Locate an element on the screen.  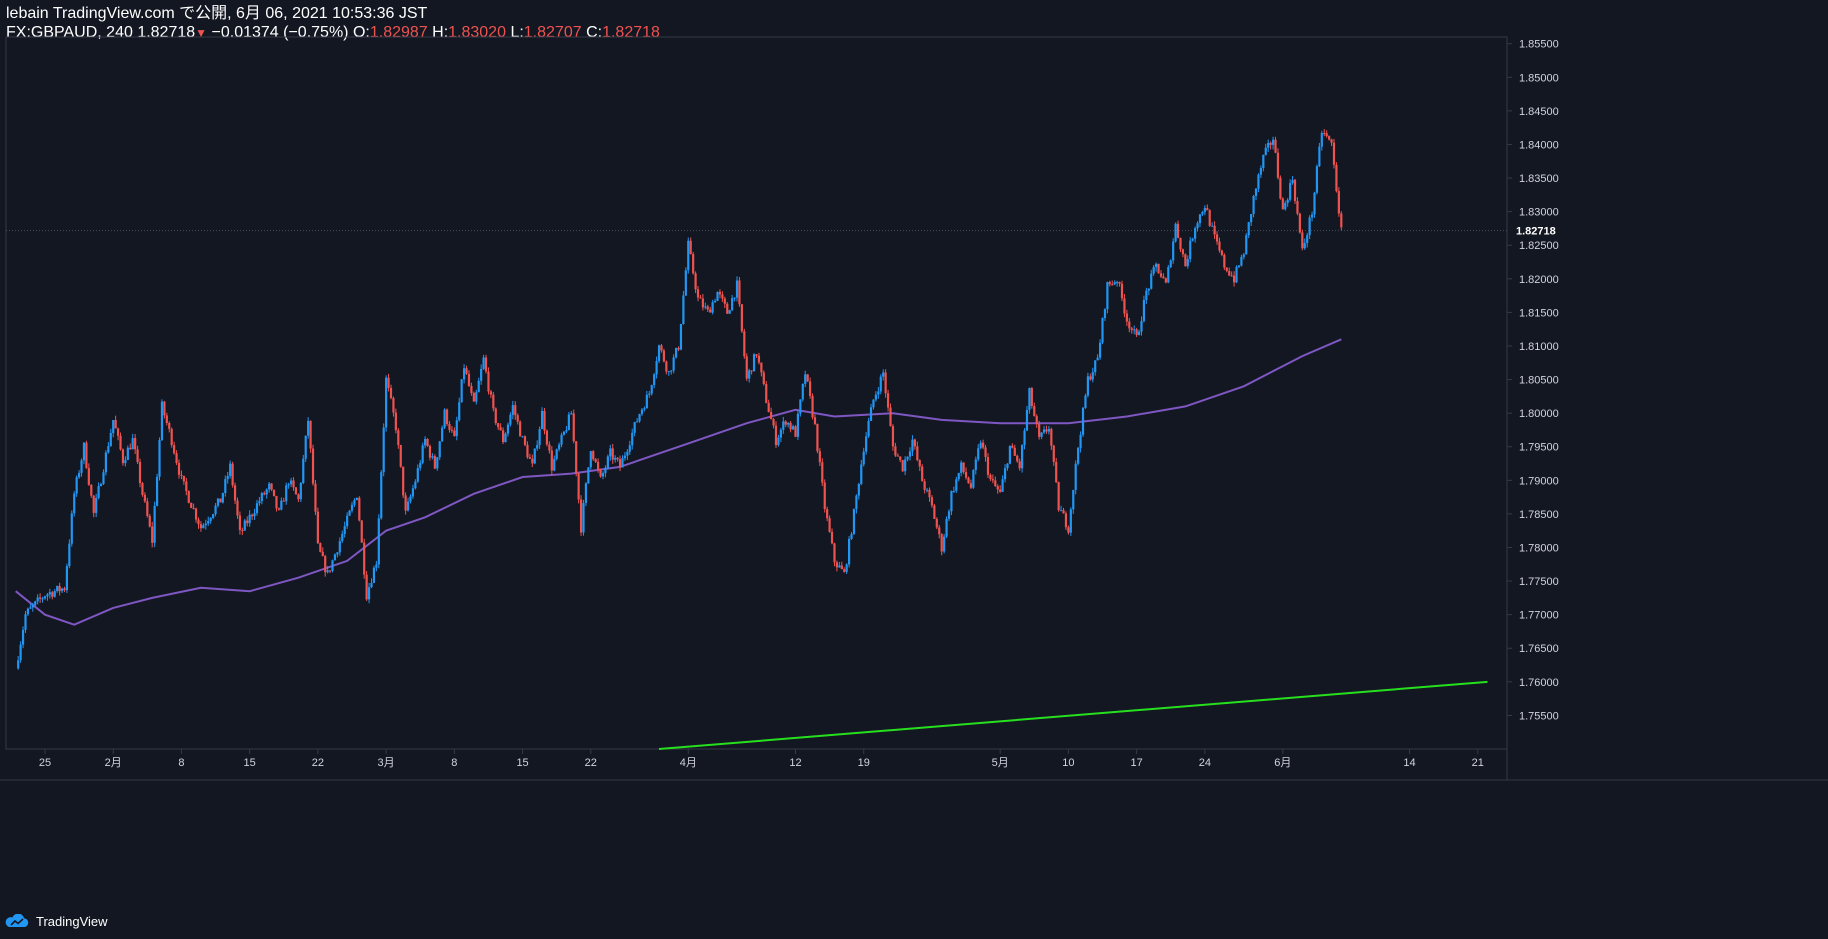
y-tick-label: 1.84500 is located at coordinates (1539, 112).